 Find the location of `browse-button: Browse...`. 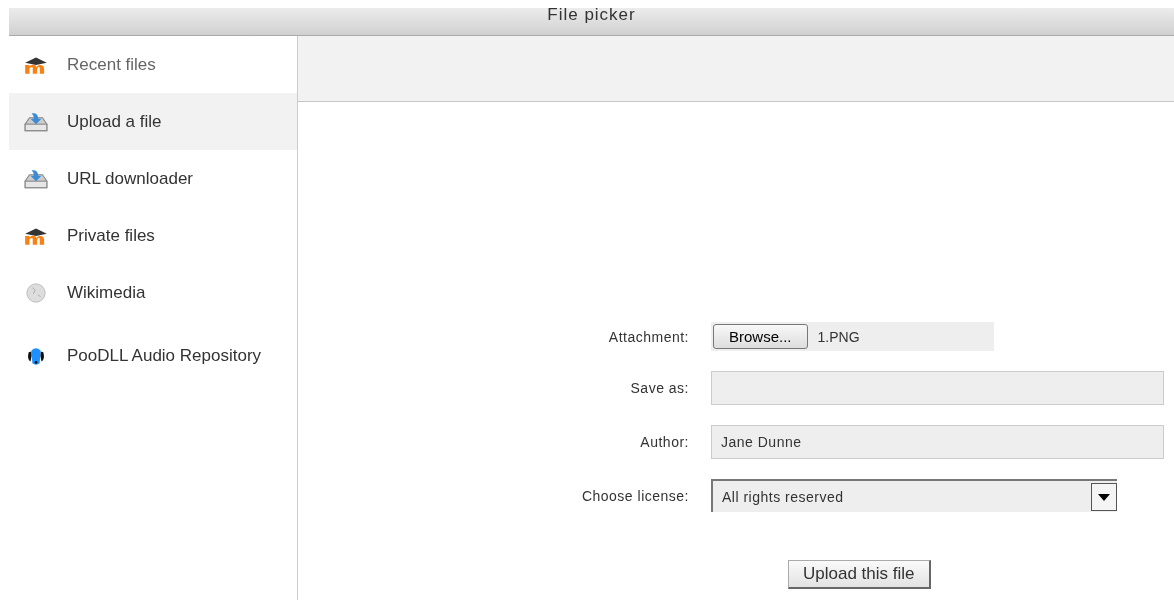

browse-button: Browse... is located at coordinates (760, 336).